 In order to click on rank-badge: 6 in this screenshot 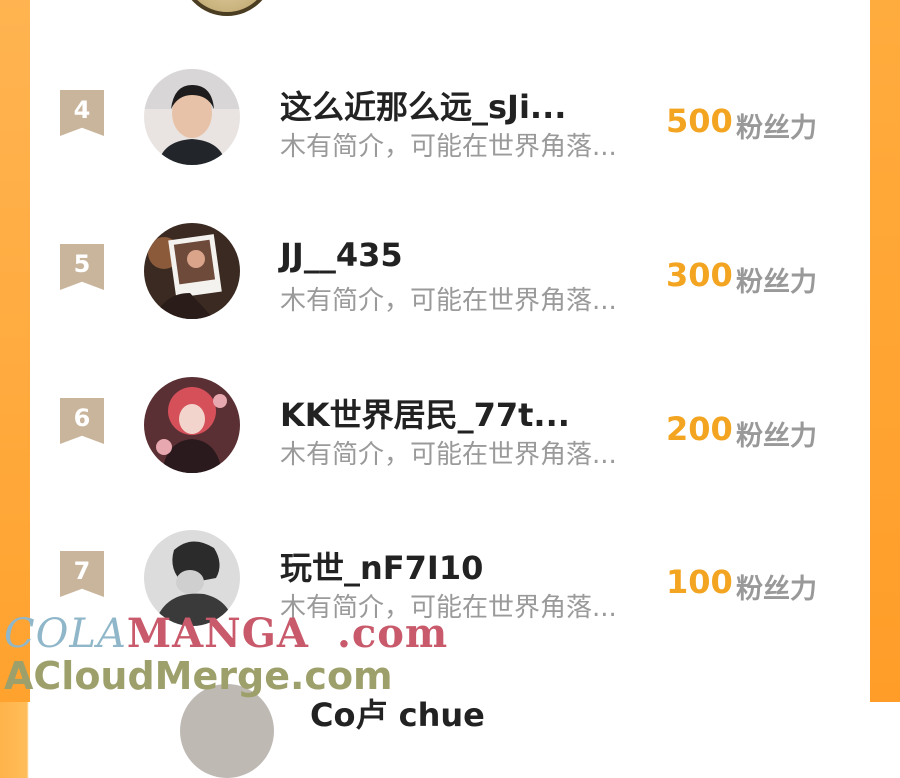, I will do `click(82, 421)`.